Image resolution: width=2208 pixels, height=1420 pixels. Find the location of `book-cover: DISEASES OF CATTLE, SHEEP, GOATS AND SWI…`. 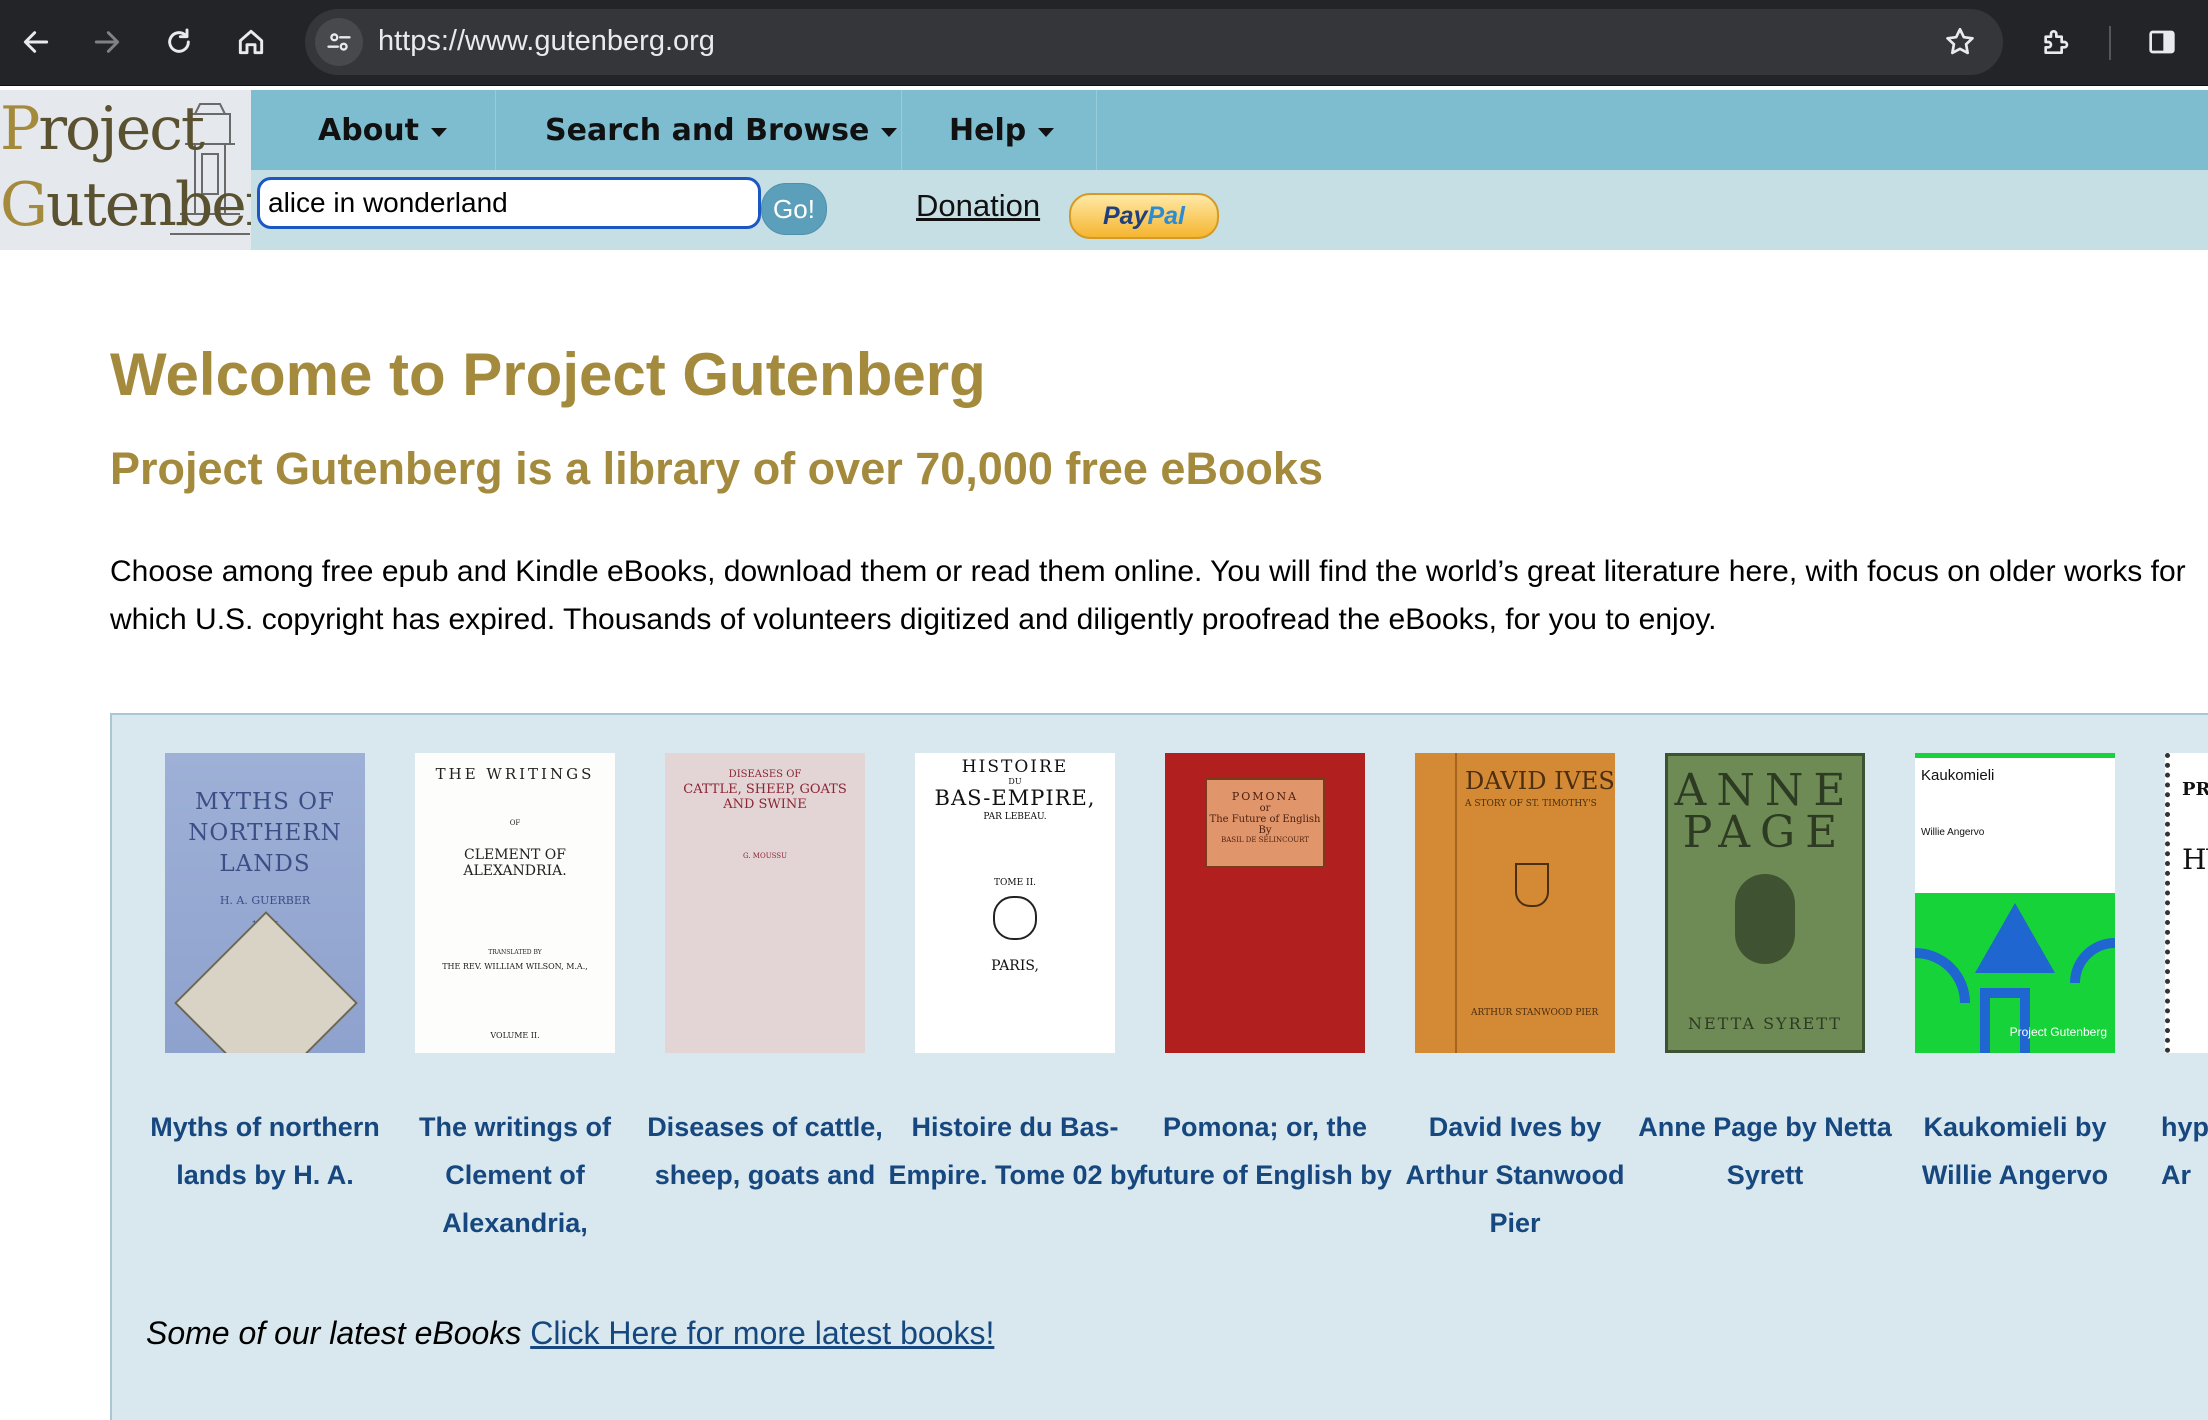

book-cover: DISEASES OF CATTLE, SHEEP, GOATS AND SWI… is located at coordinates (765, 903).